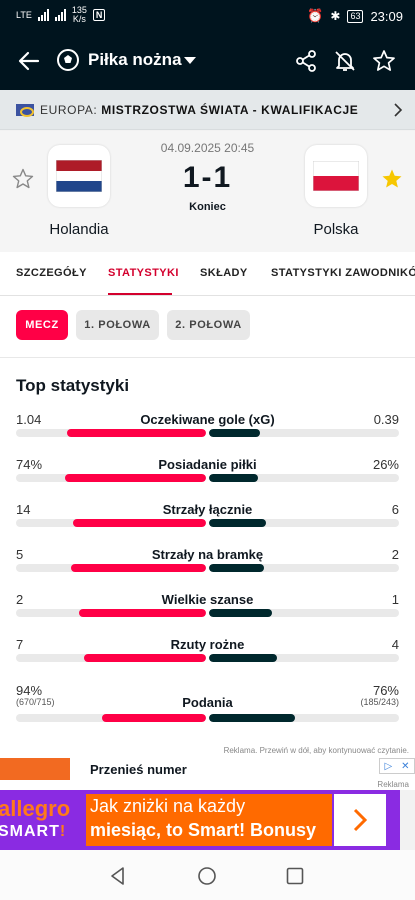 This screenshot has height=900, width=415. What do you see at coordinates (355, 16) in the screenshot?
I see `battery-icon: 63` at bounding box center [355, 16].